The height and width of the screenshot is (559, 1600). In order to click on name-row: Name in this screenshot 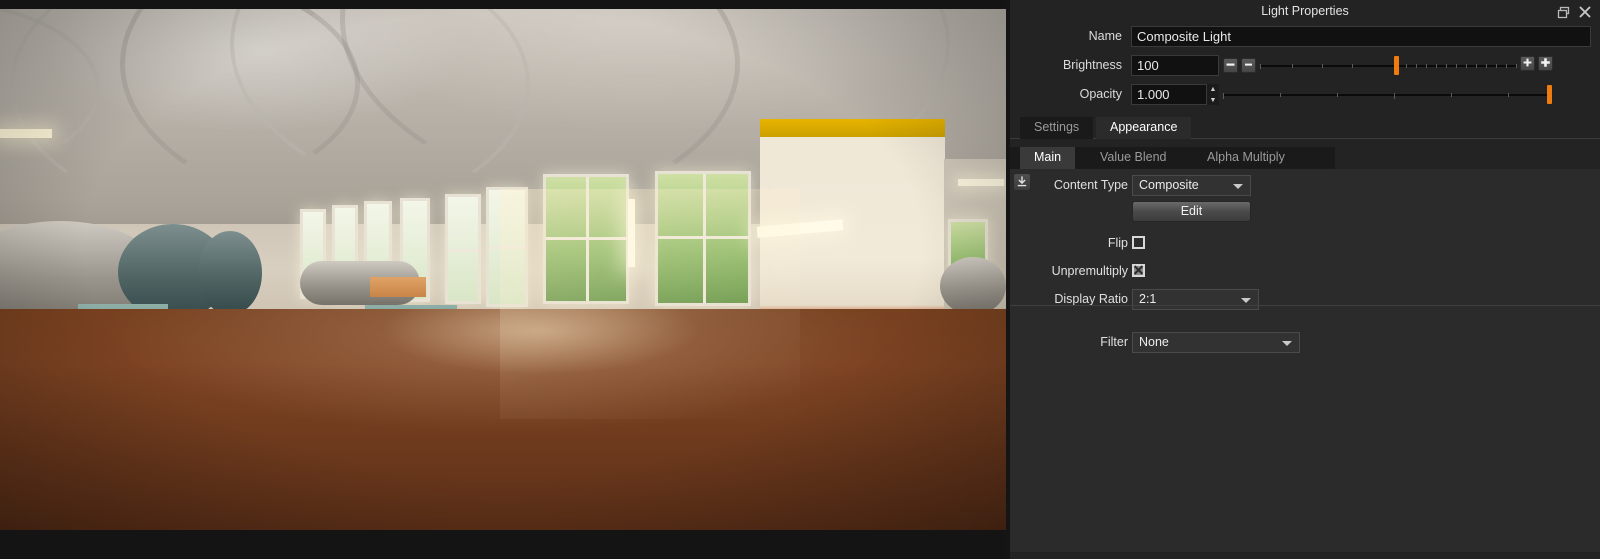, I will do `click(1305, 38)`.